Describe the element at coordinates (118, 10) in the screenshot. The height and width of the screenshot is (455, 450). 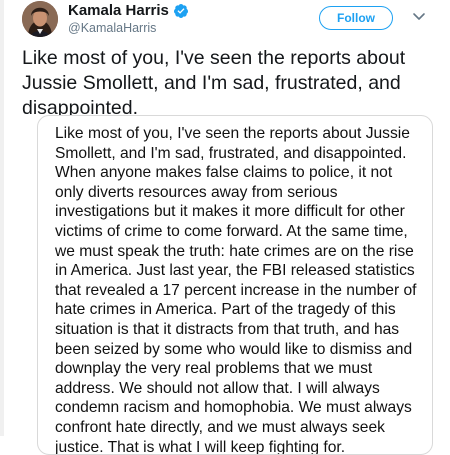
I see `display-name: Kamala Harris` at that location.